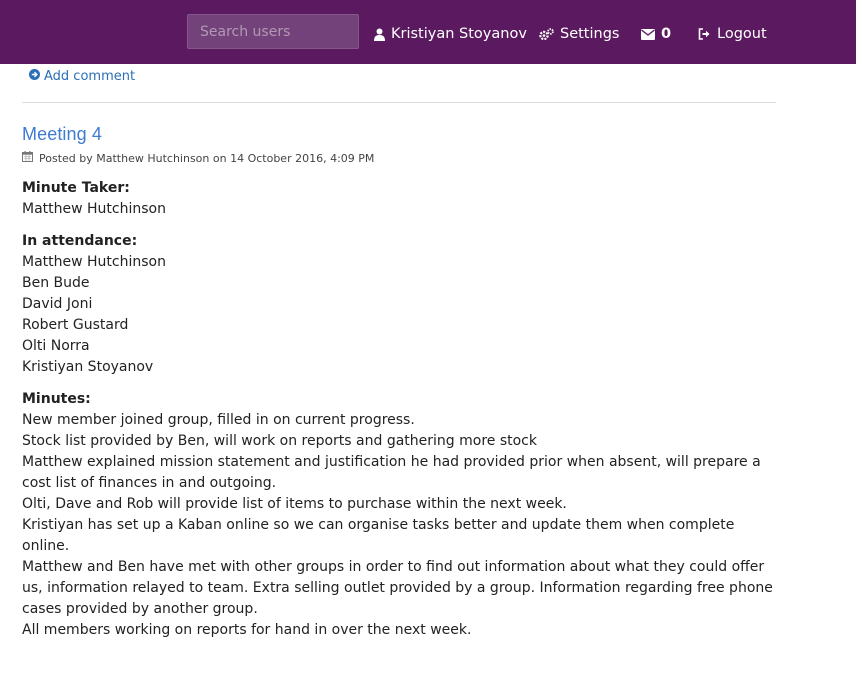 This screenshot has height=698, width=856. What do you see at coordinates (90, 76) in the screenshot?
I see `add-comment-label: Add comment` at bounding box center [90, 76].